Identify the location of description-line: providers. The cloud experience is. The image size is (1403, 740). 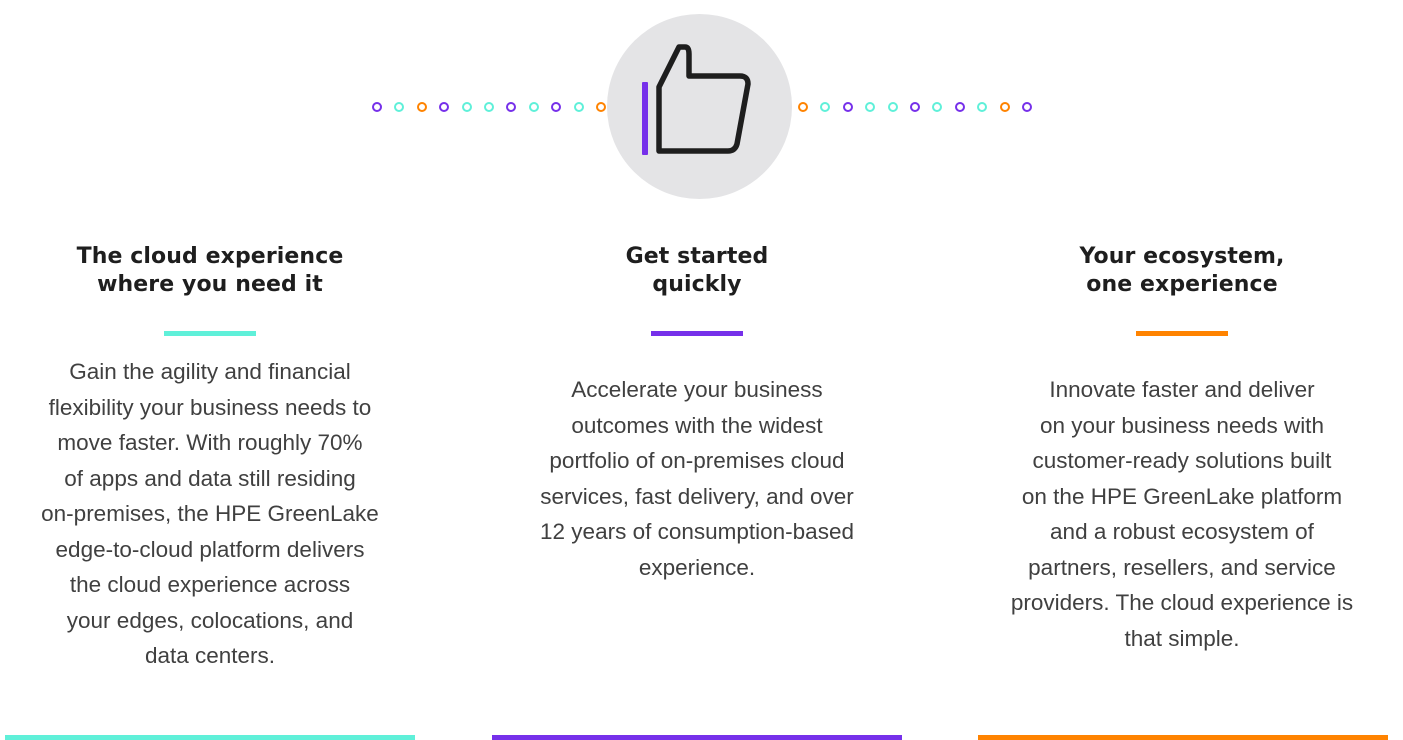
(1182, 602).